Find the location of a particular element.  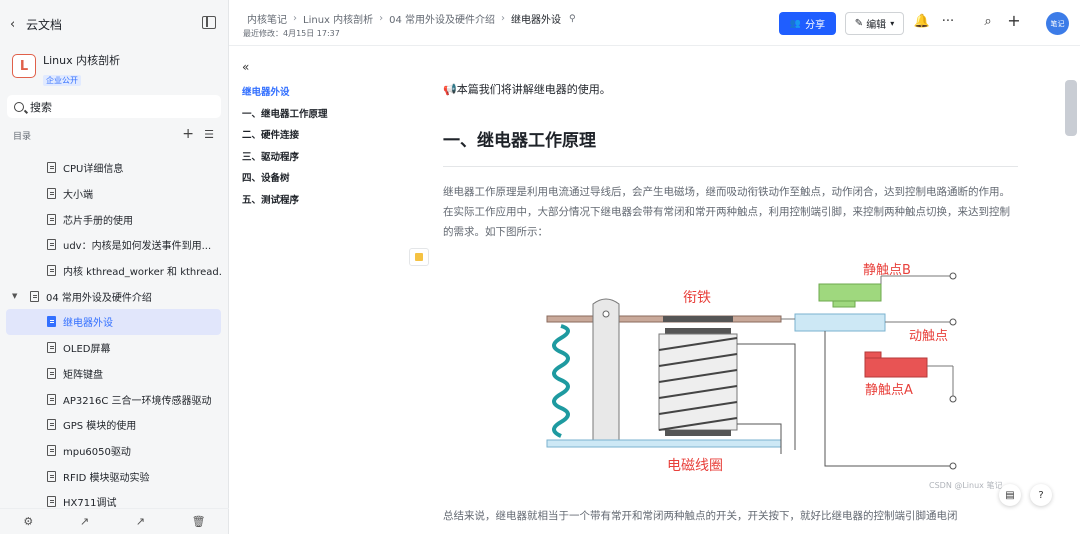

sidebar-item: mpu6050驱动 is located at coordinates (113, 451).